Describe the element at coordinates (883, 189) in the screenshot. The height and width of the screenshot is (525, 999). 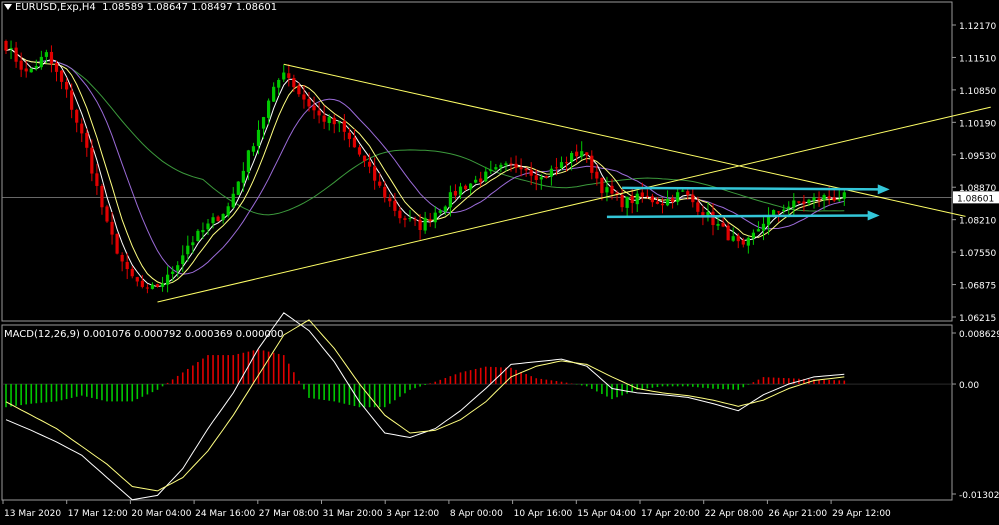
I see `upper-channel-arrow-arrowhead-icon` at that location.